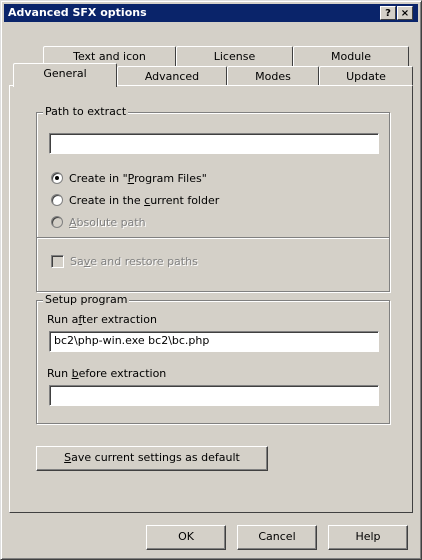 The height and width of the screenshot is (560, 422). What do you see at coordinates (107, 373) in the screenshot?
I see `run-before-label: Run before extraction` at bounding box center [107, 373].